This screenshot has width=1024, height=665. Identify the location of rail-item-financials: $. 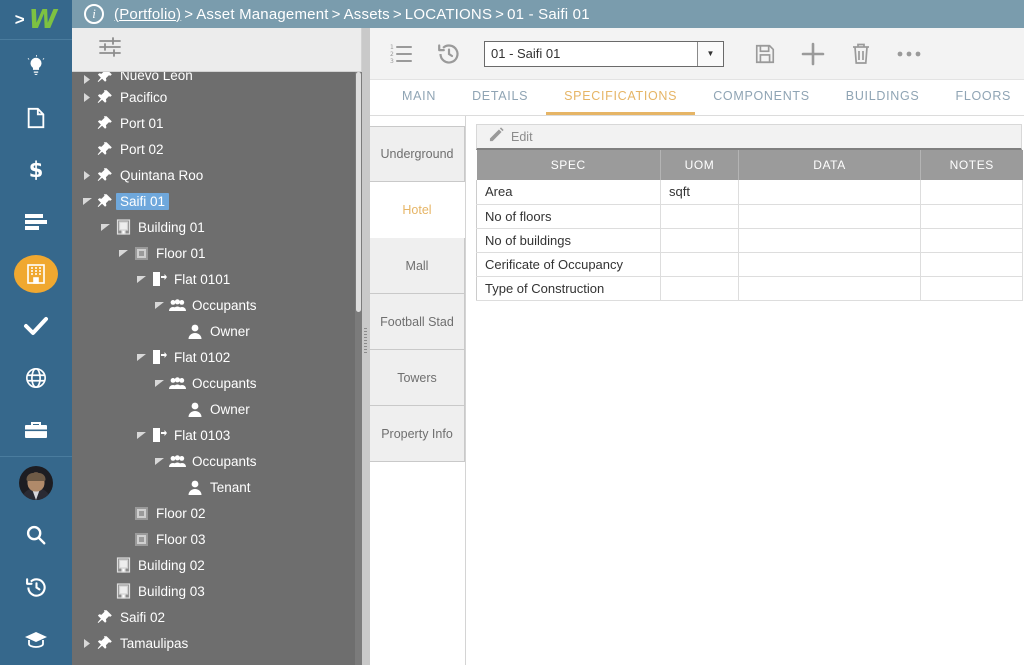
(36, 170).